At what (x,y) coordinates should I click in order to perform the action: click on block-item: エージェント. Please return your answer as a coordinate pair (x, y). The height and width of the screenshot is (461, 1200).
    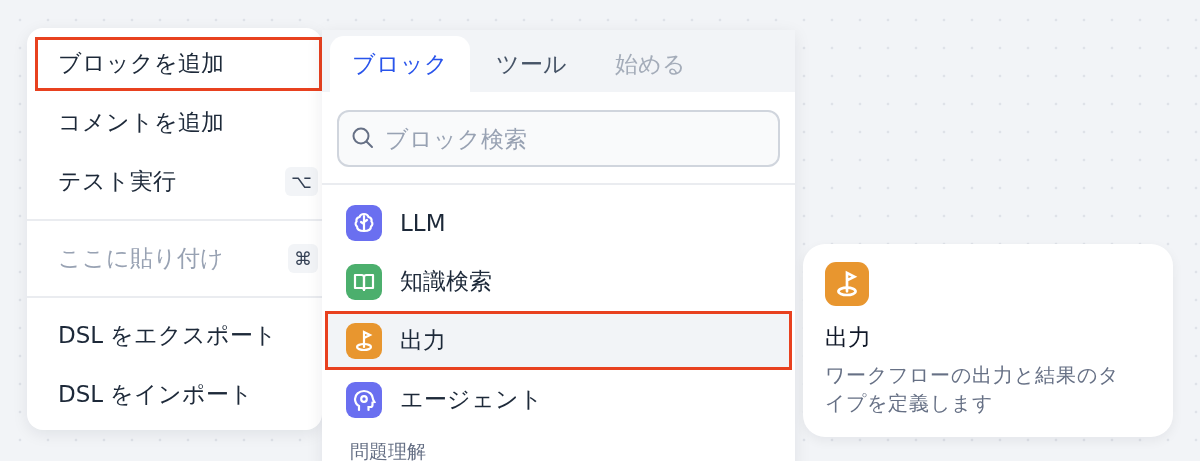
    Looking at the image, I should click on (558, 399).